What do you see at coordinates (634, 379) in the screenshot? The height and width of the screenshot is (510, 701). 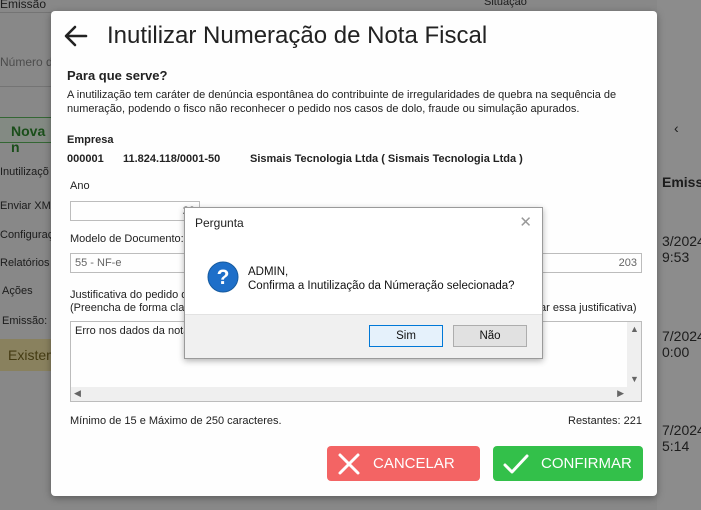 I see `scroll-down-icon: ▼` at bounding box center [634, 379].